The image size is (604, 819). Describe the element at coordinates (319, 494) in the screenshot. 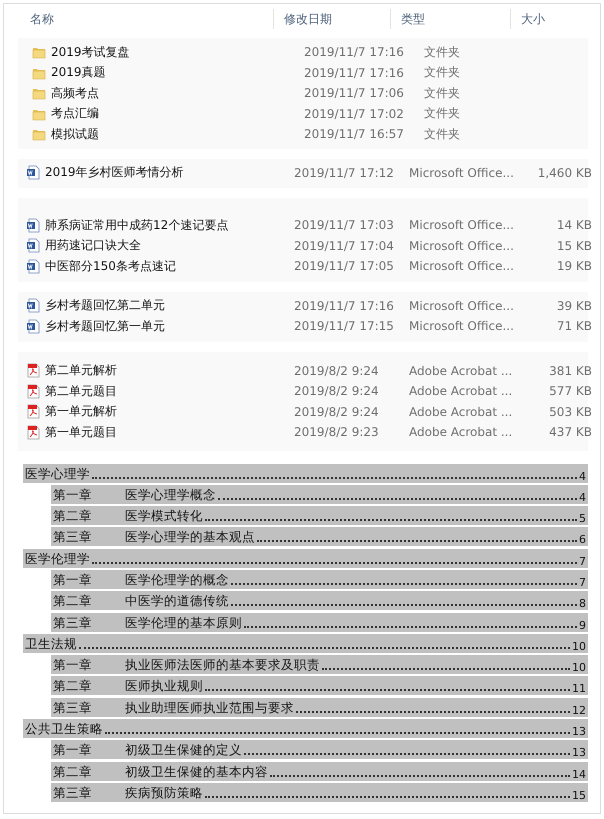

I see `toc-entry: 第一章 医学心理学概念 4` at that location.